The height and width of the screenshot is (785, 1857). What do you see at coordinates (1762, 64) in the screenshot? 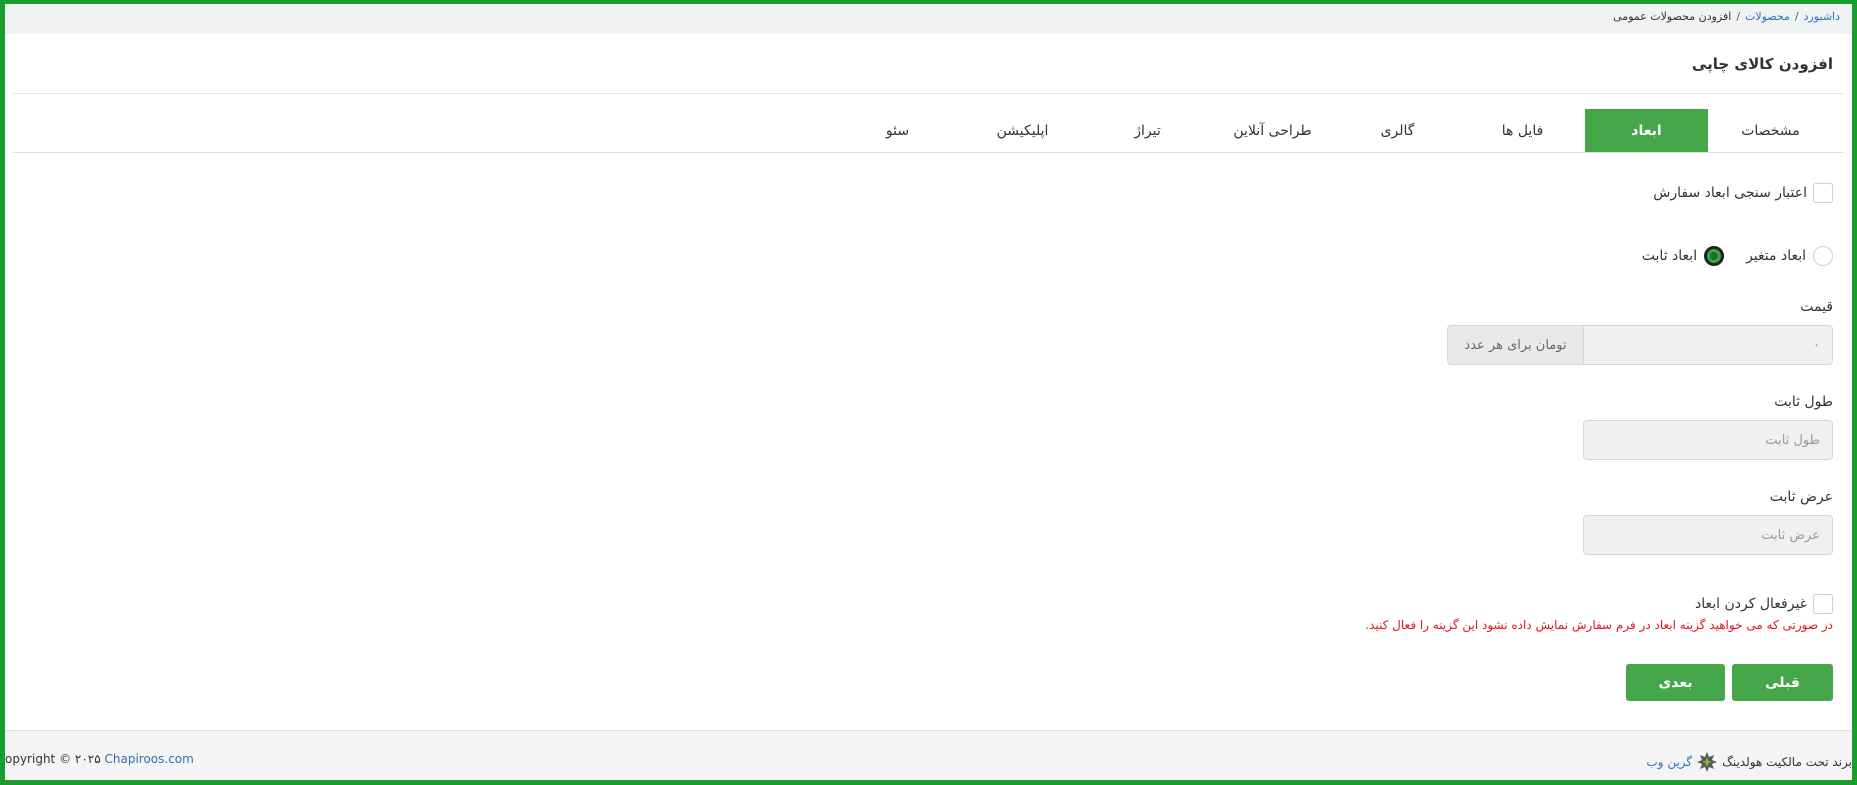
I see `page-title: افزودن کالای چاپی` at bounding box center [1762, 64].